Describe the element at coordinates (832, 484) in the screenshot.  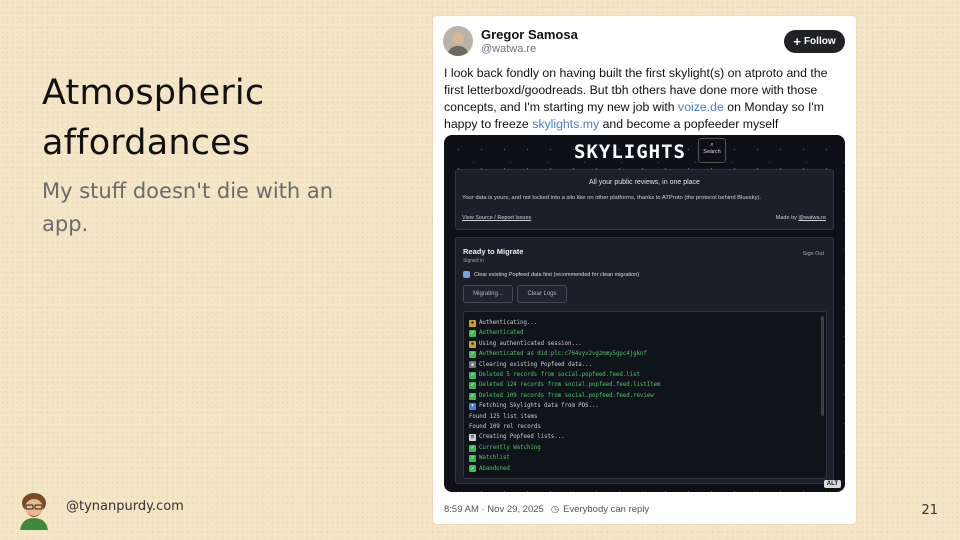
I see `alt-badge: ALT` at that location.